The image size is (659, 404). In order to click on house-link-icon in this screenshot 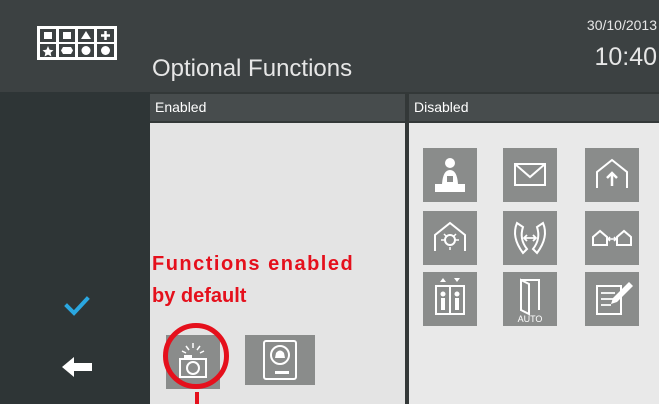, I will do `click(612, 237)`.